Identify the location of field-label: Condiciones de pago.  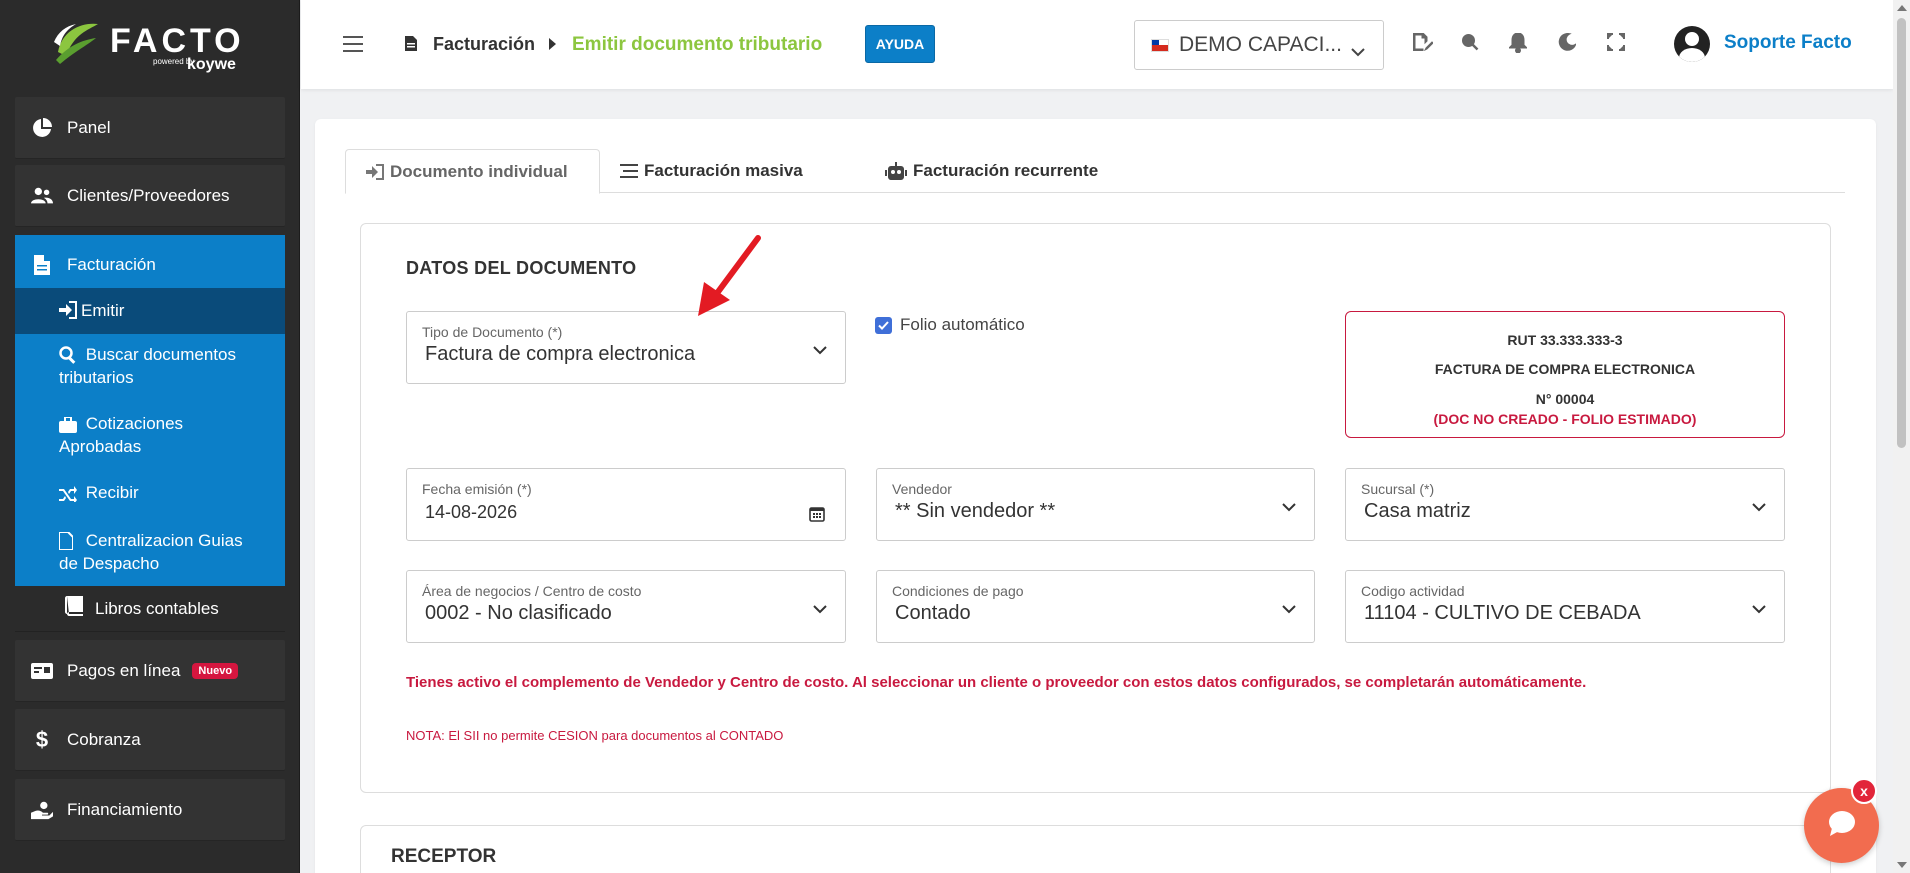
(958, 591).